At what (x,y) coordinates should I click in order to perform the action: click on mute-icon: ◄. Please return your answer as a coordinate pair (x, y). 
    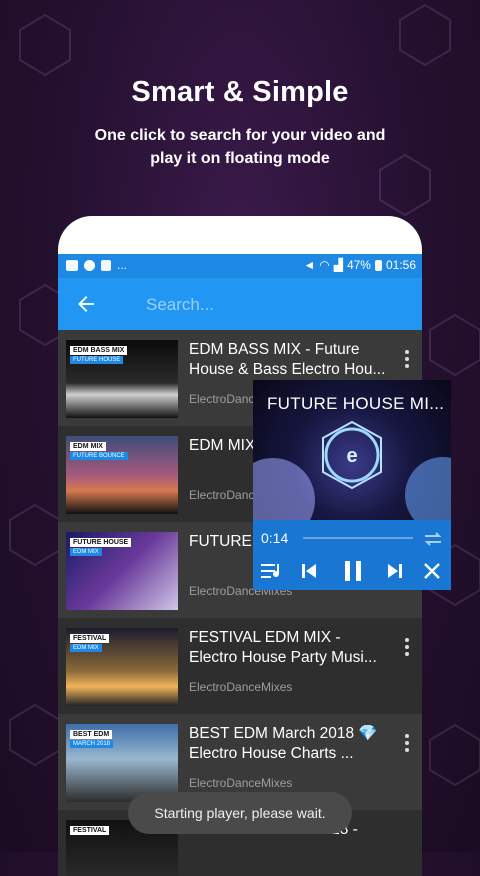
    Looking at the image, I should click on (309, 265).